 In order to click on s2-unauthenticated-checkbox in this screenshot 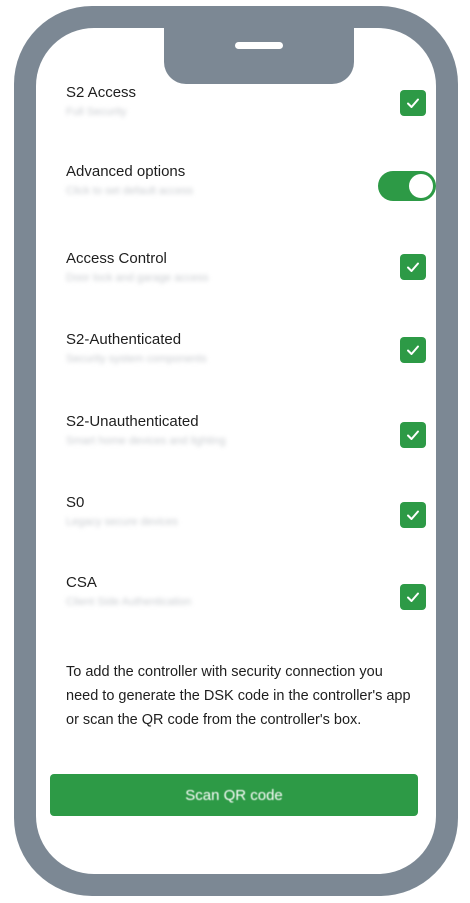, I will do `click(413, 435)`.